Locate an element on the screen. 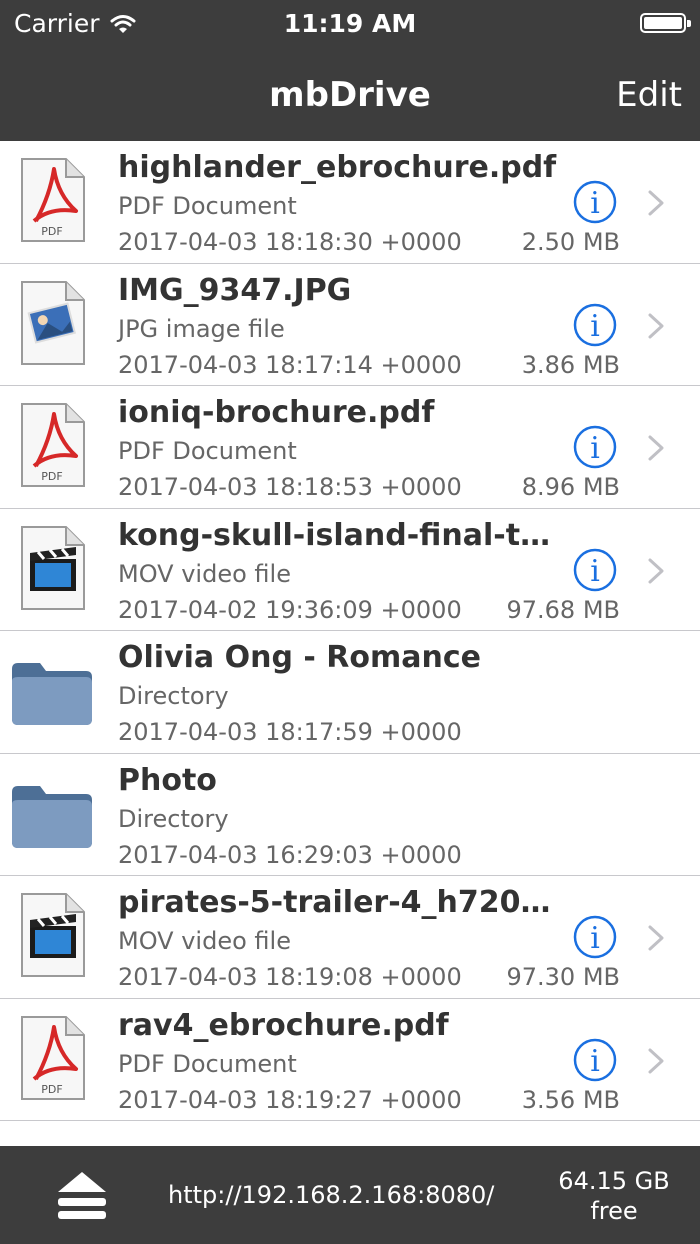 The width and height of the screenshot is (700, 1244). file-date: 2017-04-03 18:18:53 +0000 is located at coordinates (290, 487).